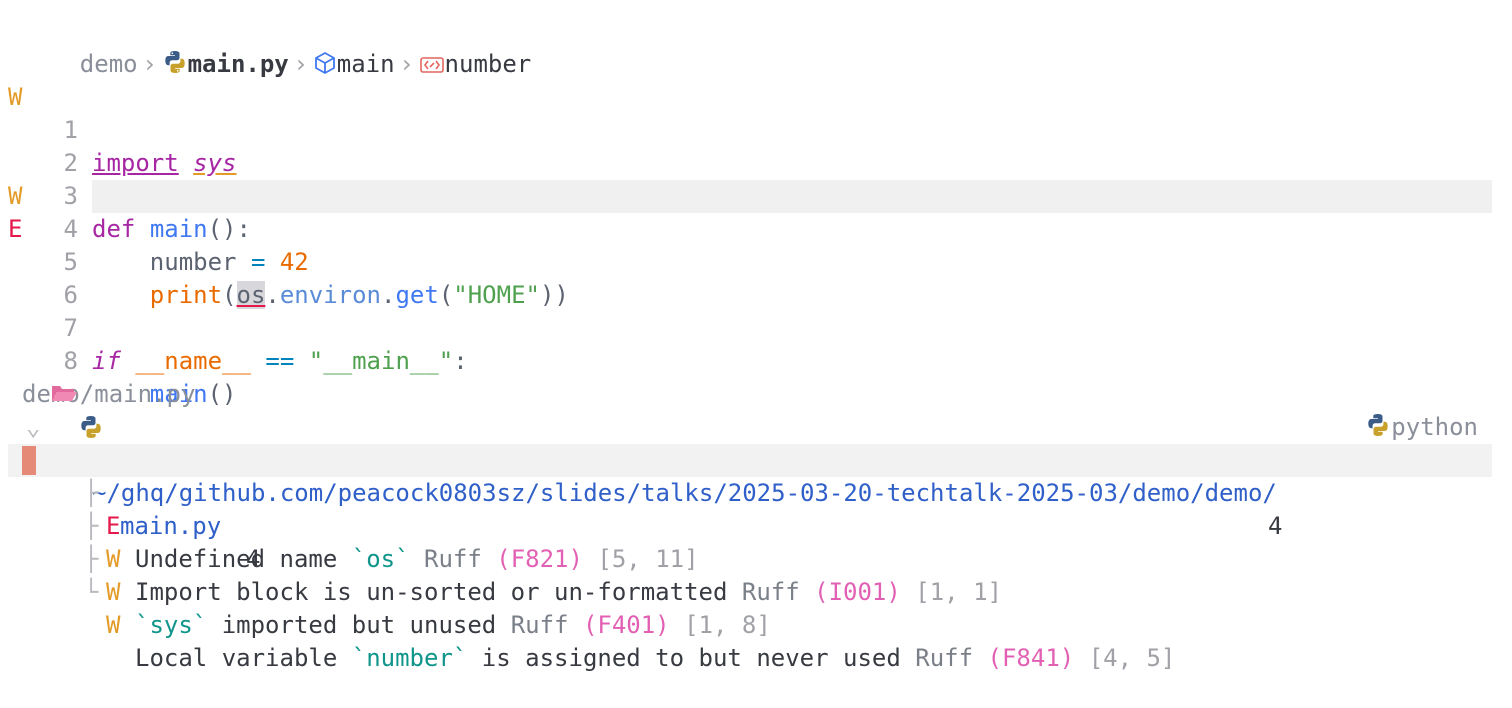 This screenshot has height=708, width=1512. I want to click on code-line-6: 6, so click(756, 261).